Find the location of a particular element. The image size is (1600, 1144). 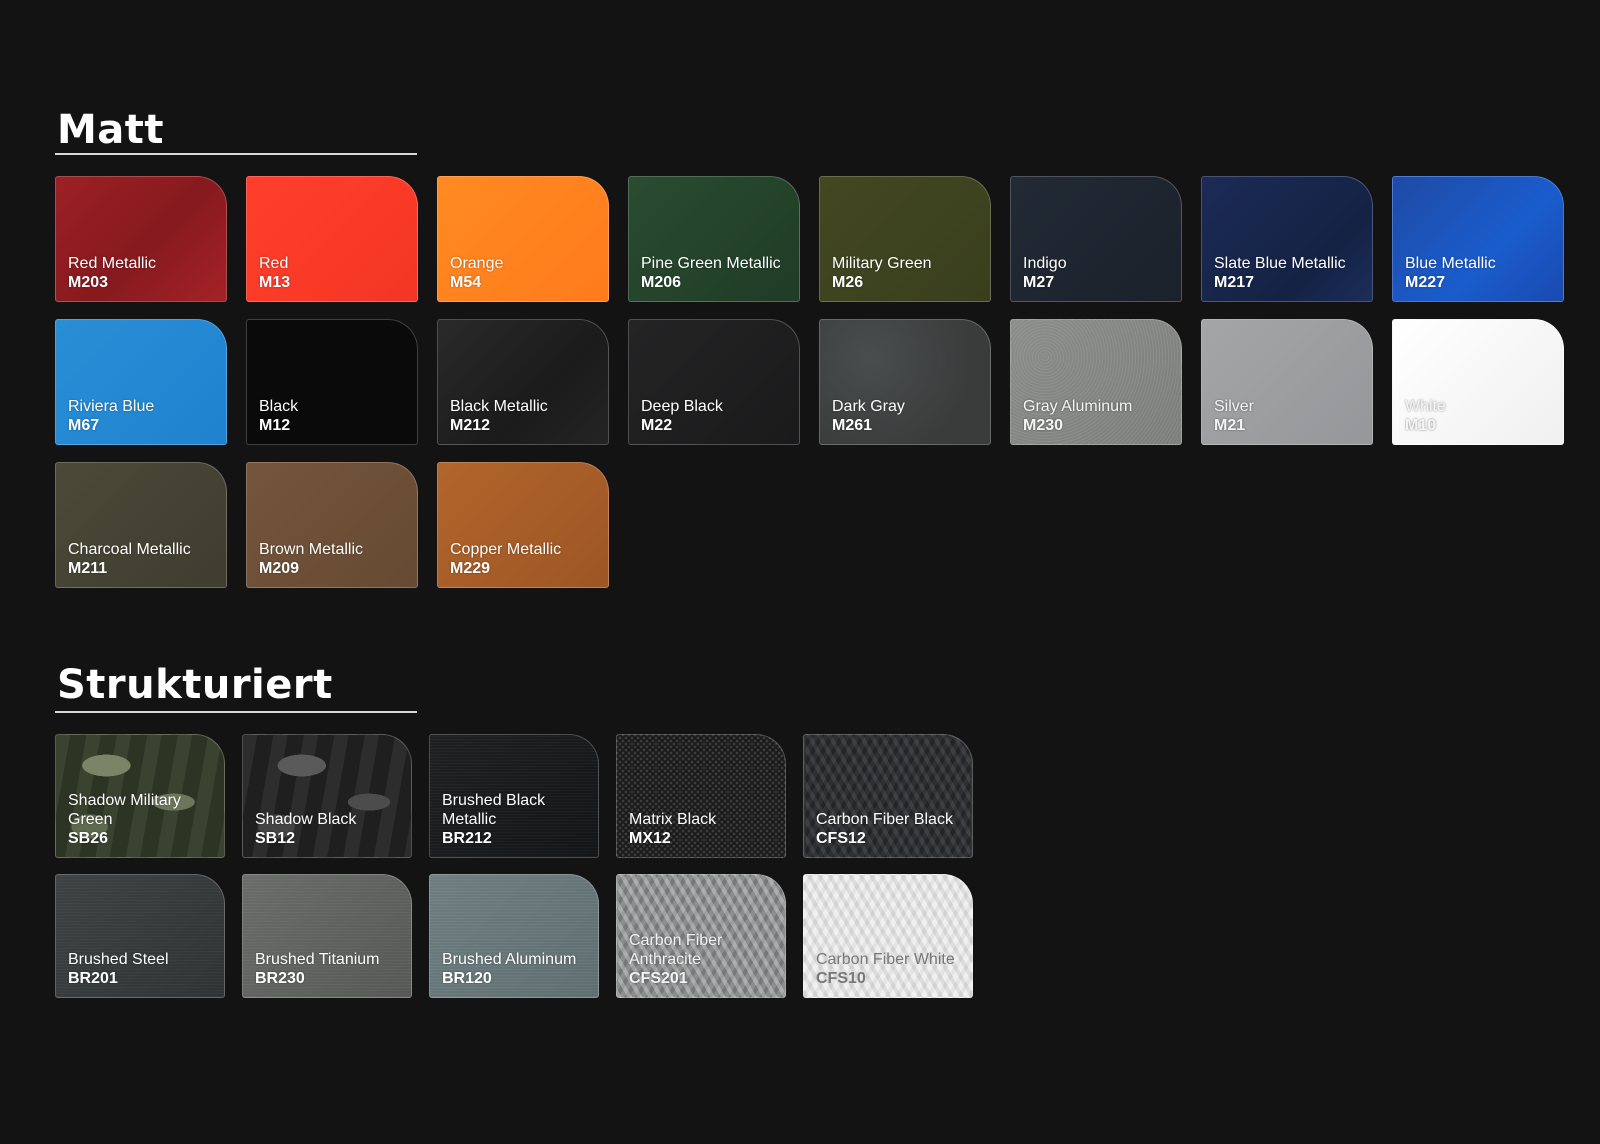

swatch-name: Indigo is located at coordinates (1045, 263).